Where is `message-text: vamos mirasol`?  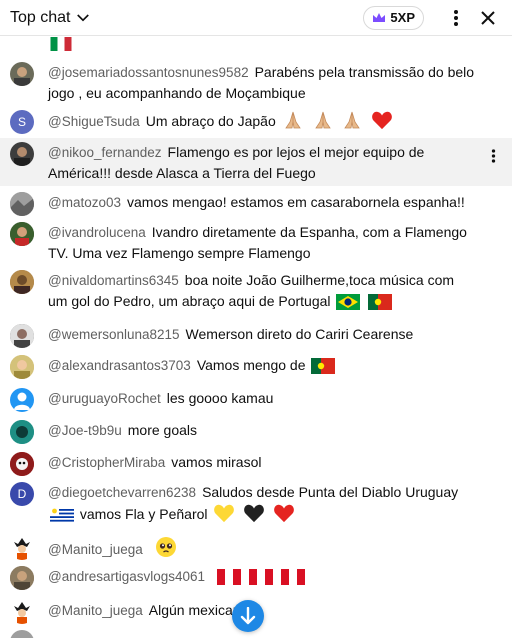
message-text: vamos mirasol is located at coordinates (216, 462).